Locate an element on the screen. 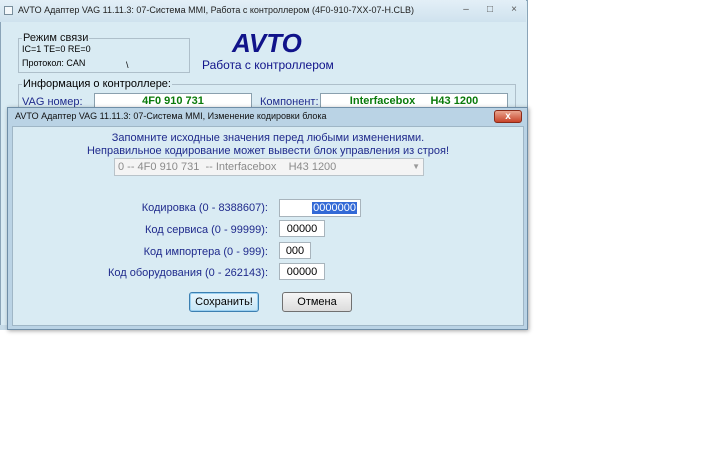 The width and height of the screenshot is (720, 450). main-subtitle: Работа с контроллером is located at coordinates (268, 65).